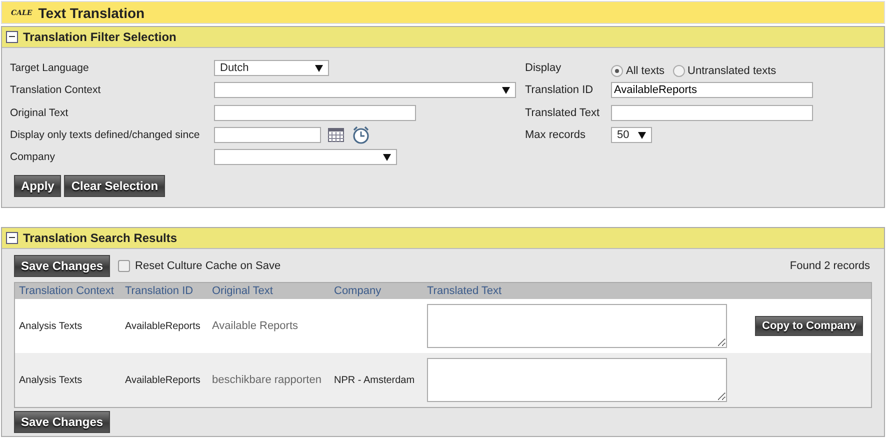  What do you see at coordinates (99, 37) in the screenshot?
I see `panel-title: Translation Filter Selection` at bounding box center [99, 37].